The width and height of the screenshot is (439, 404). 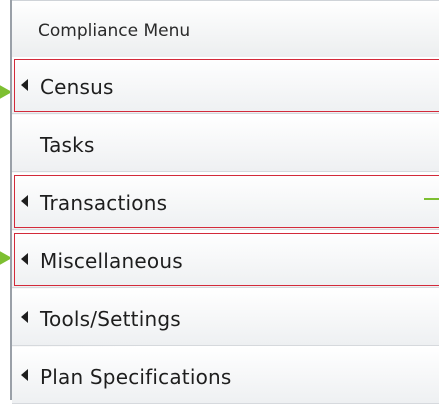 What do you see at coordinates (111, 261) in the screenshot?
I see `menu-item-label: Miscellaneous` at bounding box center [111, 261].